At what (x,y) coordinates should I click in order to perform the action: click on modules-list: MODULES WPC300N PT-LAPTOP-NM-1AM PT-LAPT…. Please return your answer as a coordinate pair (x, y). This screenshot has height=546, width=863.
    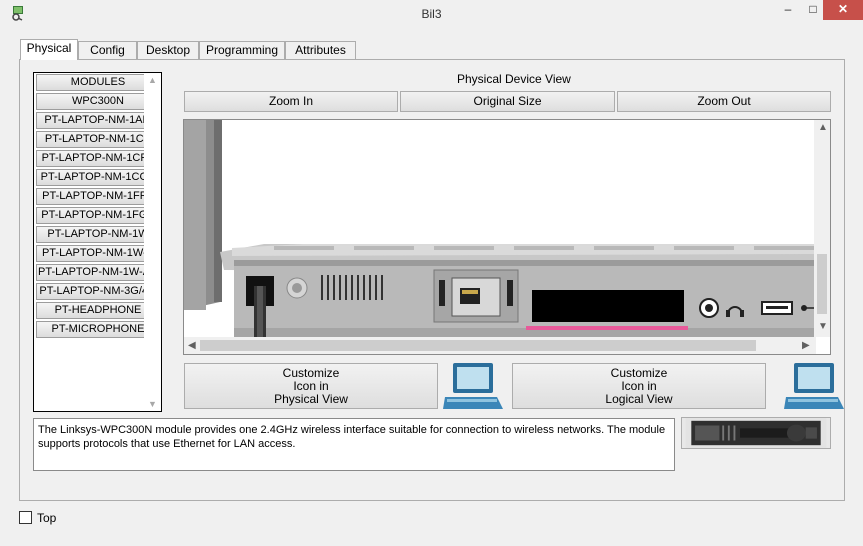
    Looking at the image, I should click on (97, 242).